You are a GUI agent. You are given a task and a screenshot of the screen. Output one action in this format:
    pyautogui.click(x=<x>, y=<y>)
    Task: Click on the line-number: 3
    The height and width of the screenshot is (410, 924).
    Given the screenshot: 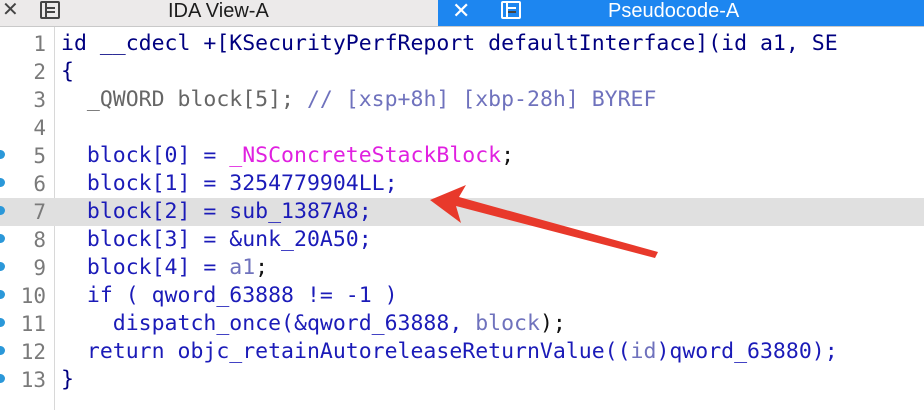 What is the action you would take?
    pyautogui.click(x=39, y=100)
    